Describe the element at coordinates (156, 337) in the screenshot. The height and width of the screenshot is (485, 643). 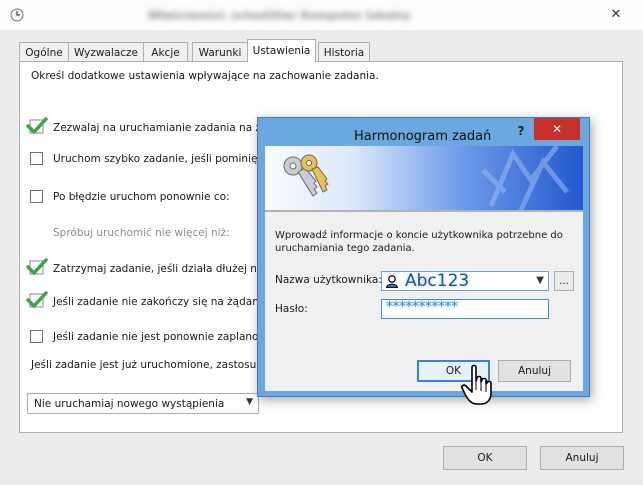
I see `delete-if-not-scheduled-label: Jeśli zadanie nie jest ponownie zaplano` at that location.